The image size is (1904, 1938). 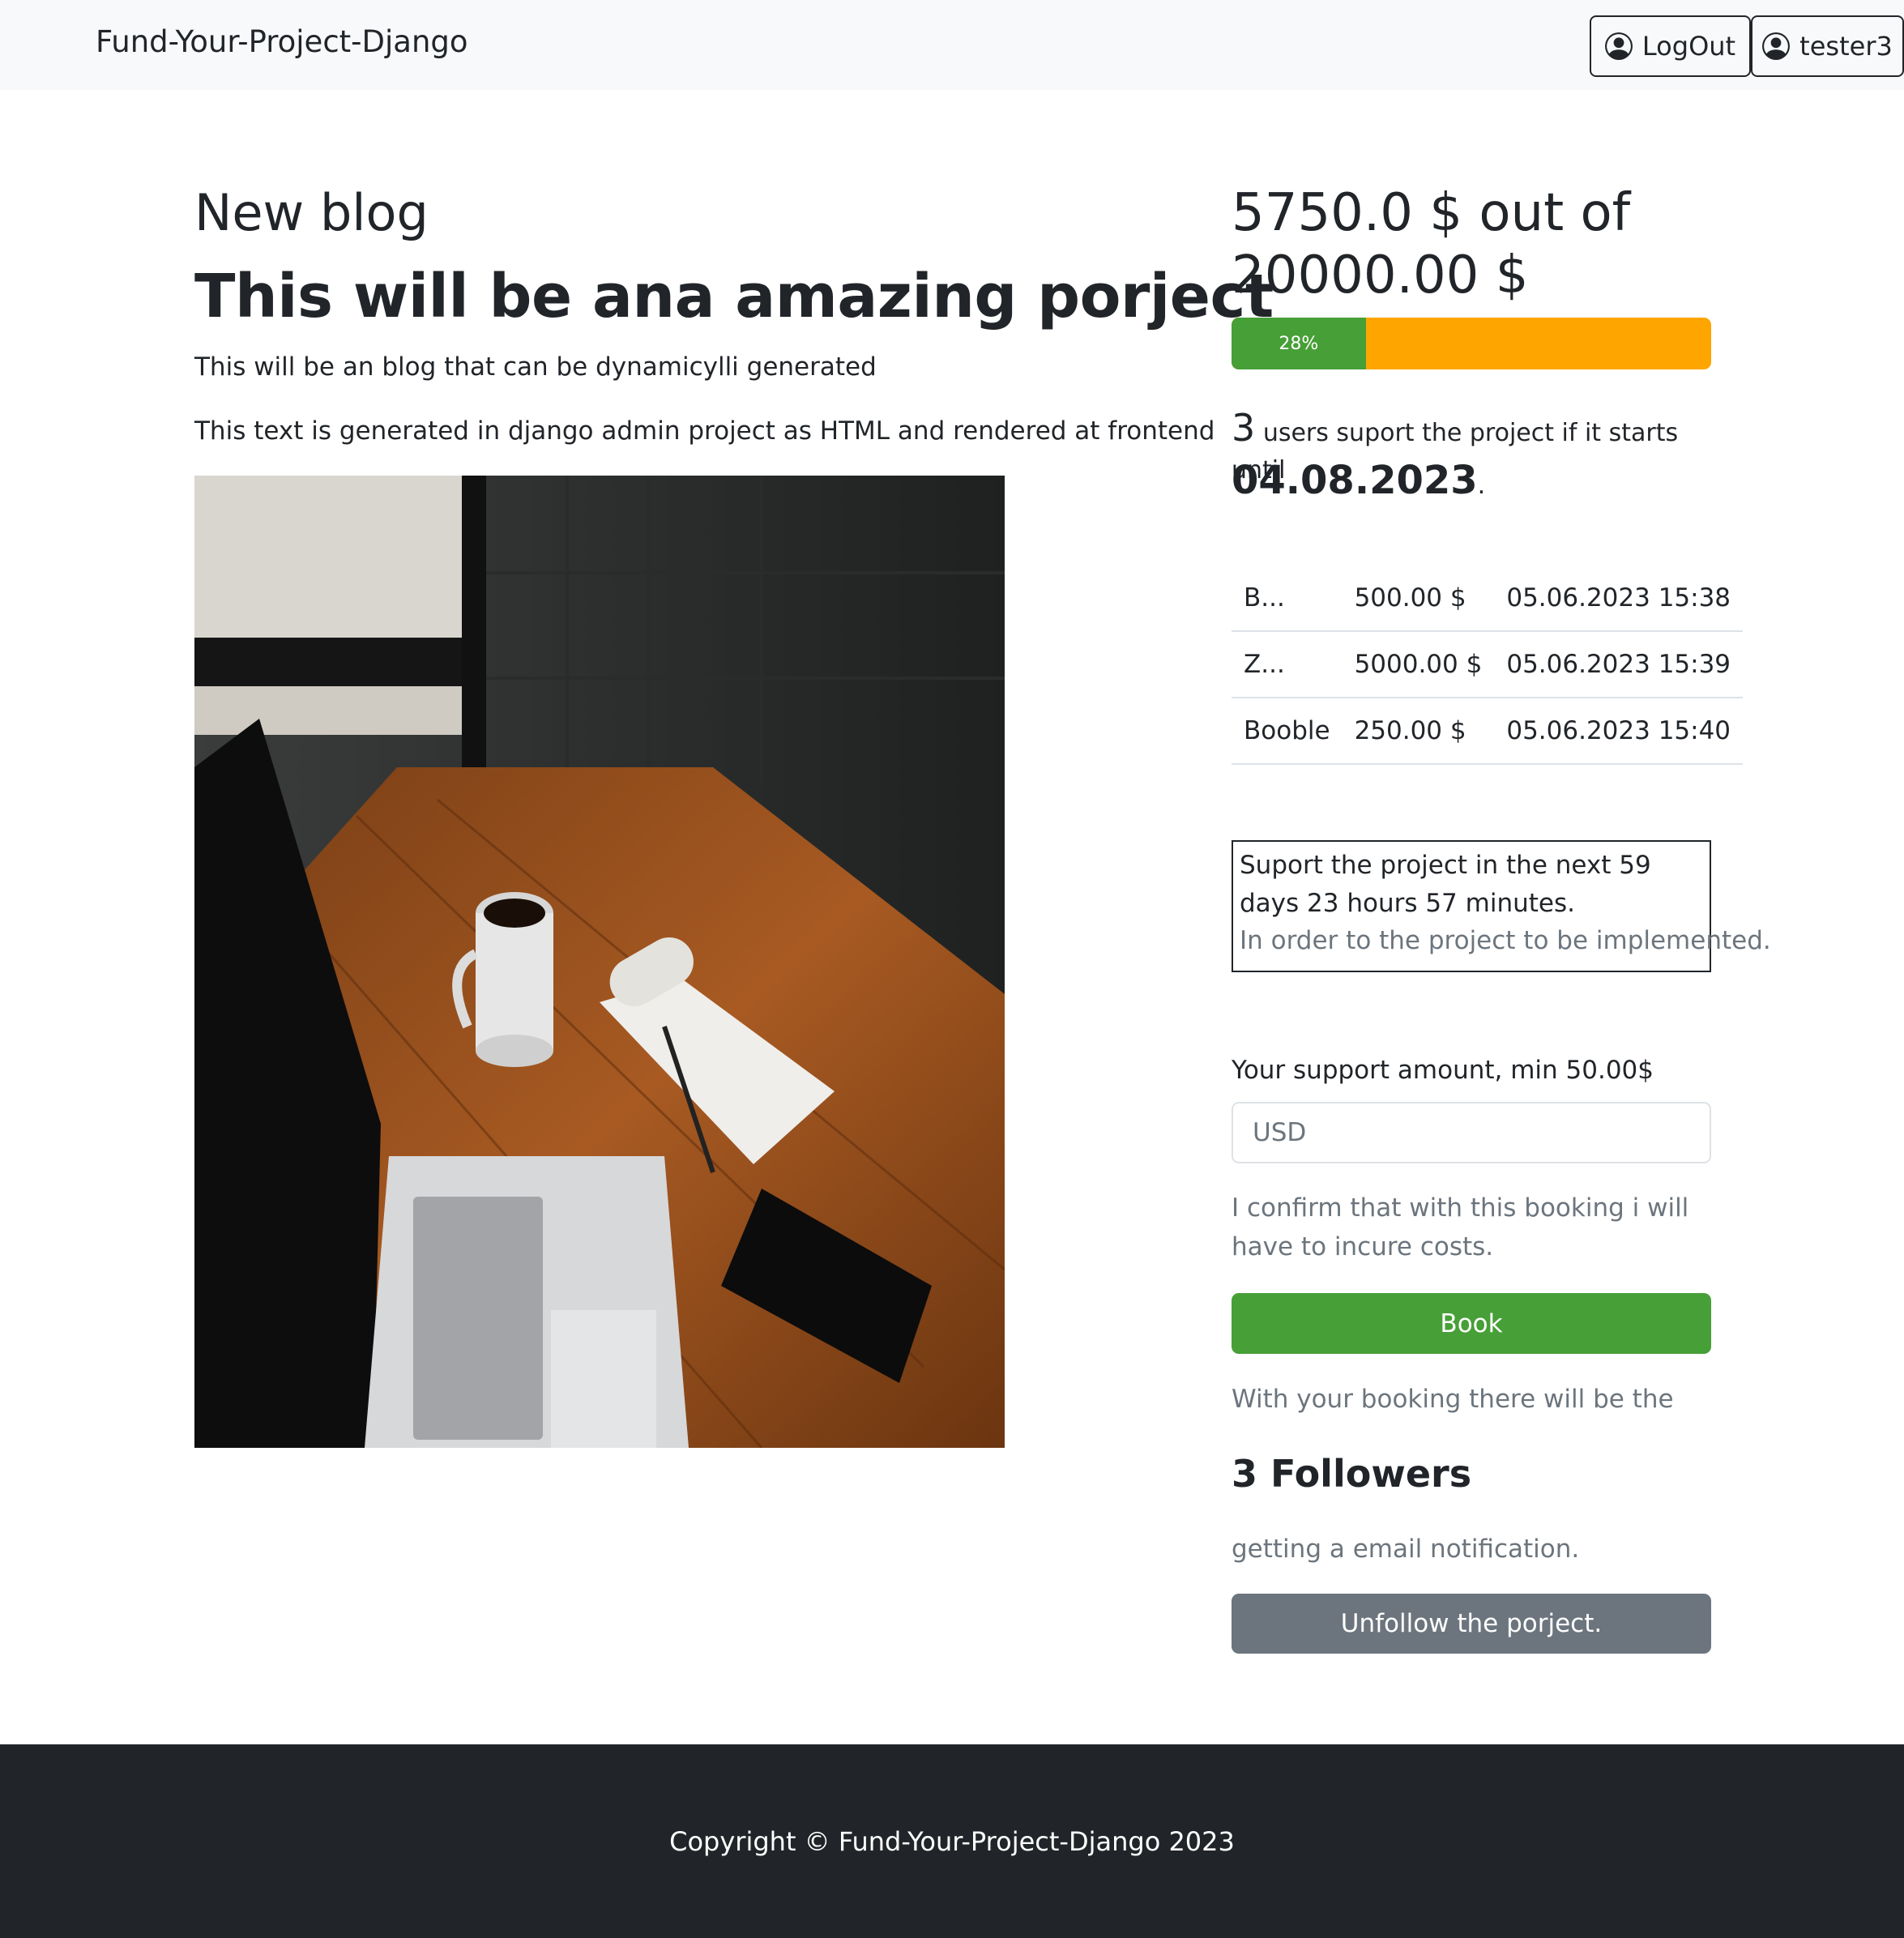 I want to click on funding-progress-fill: 28%, so click(x=1299, y=343).